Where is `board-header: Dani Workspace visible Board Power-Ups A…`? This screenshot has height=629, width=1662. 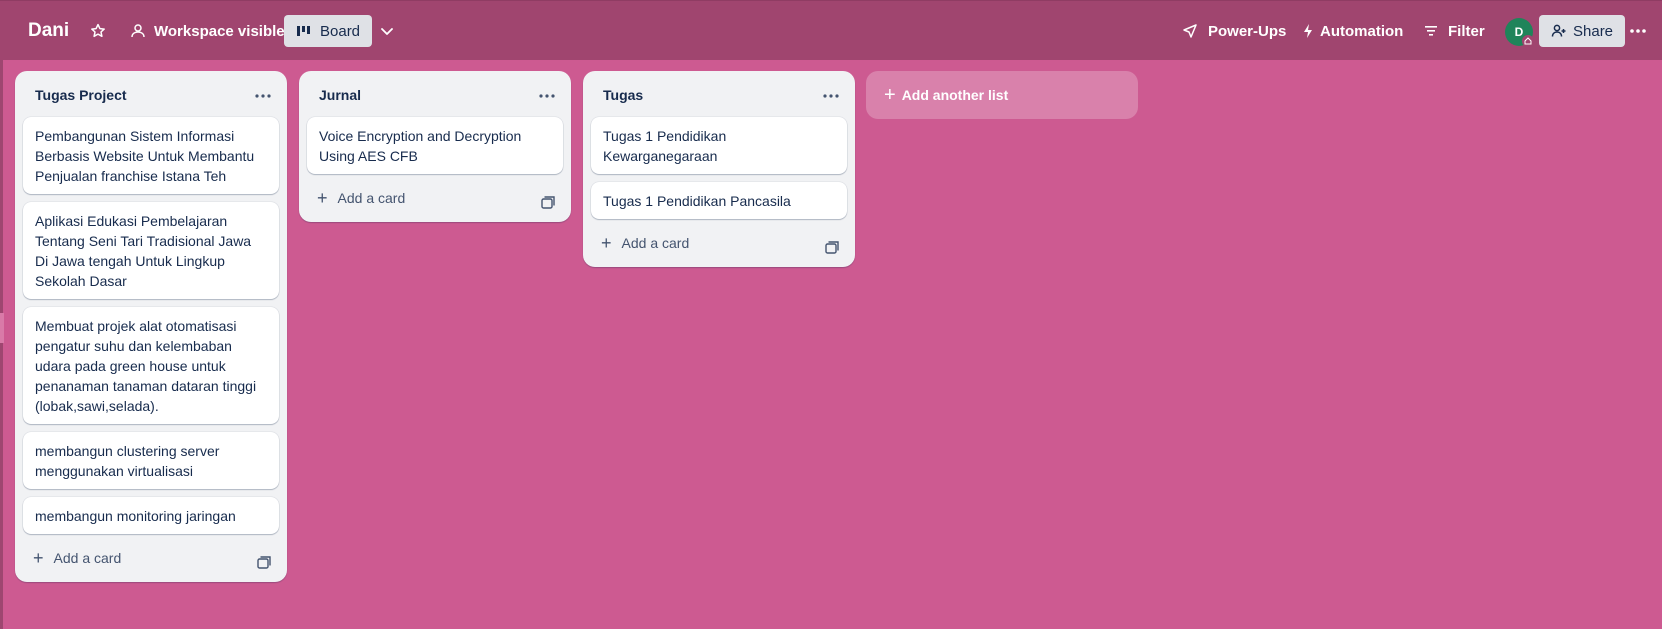 board-header: Dani Workspace visible Board Power-Ups A… is located at coordinates (831, 30).